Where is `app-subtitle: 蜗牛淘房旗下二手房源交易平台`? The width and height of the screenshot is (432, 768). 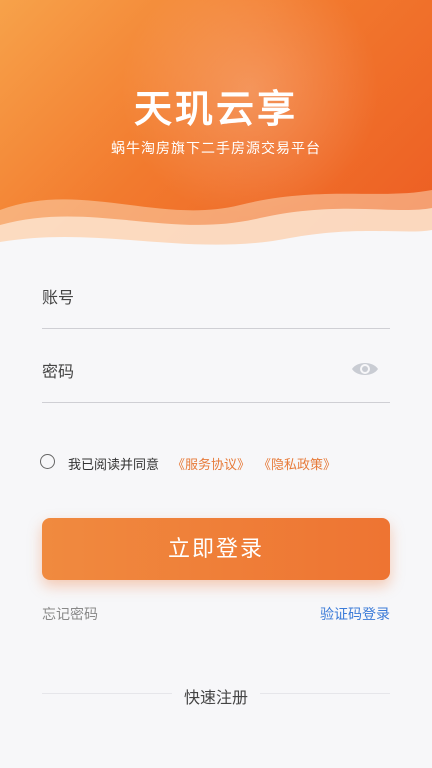 app-subtitle: 蜗牛淘房旗下二手房源交易平台 is located at coordinates (216, 149).